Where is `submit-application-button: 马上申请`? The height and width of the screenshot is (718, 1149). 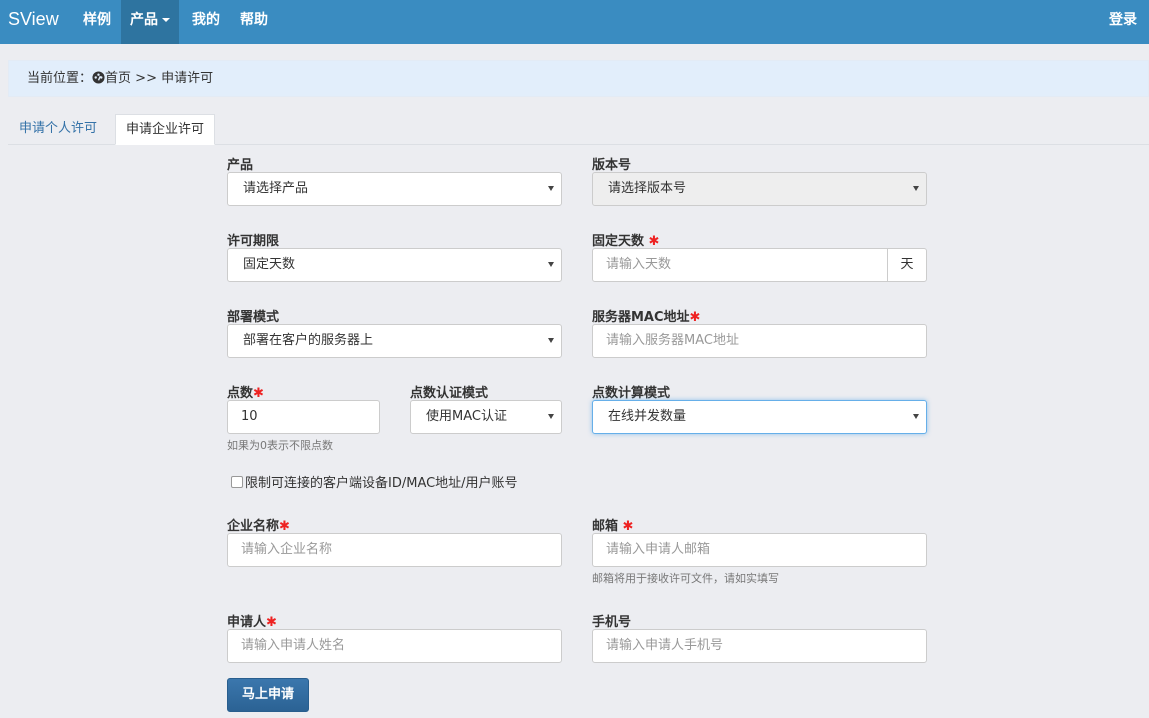 submit-application-button: 马上申请 is located at coordinates (268, 695).